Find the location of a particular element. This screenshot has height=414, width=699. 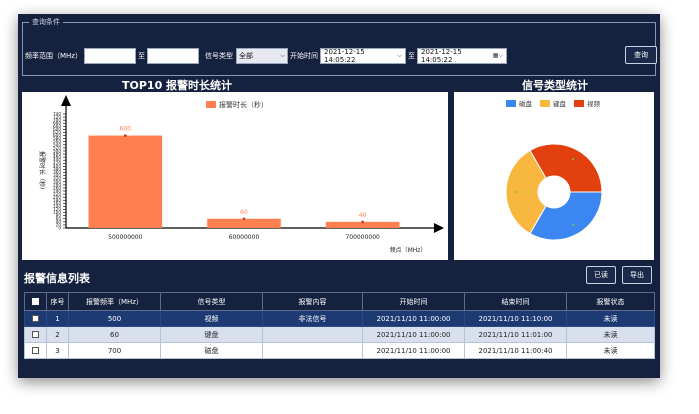

select-all-header is located at coordinates (35, 301).